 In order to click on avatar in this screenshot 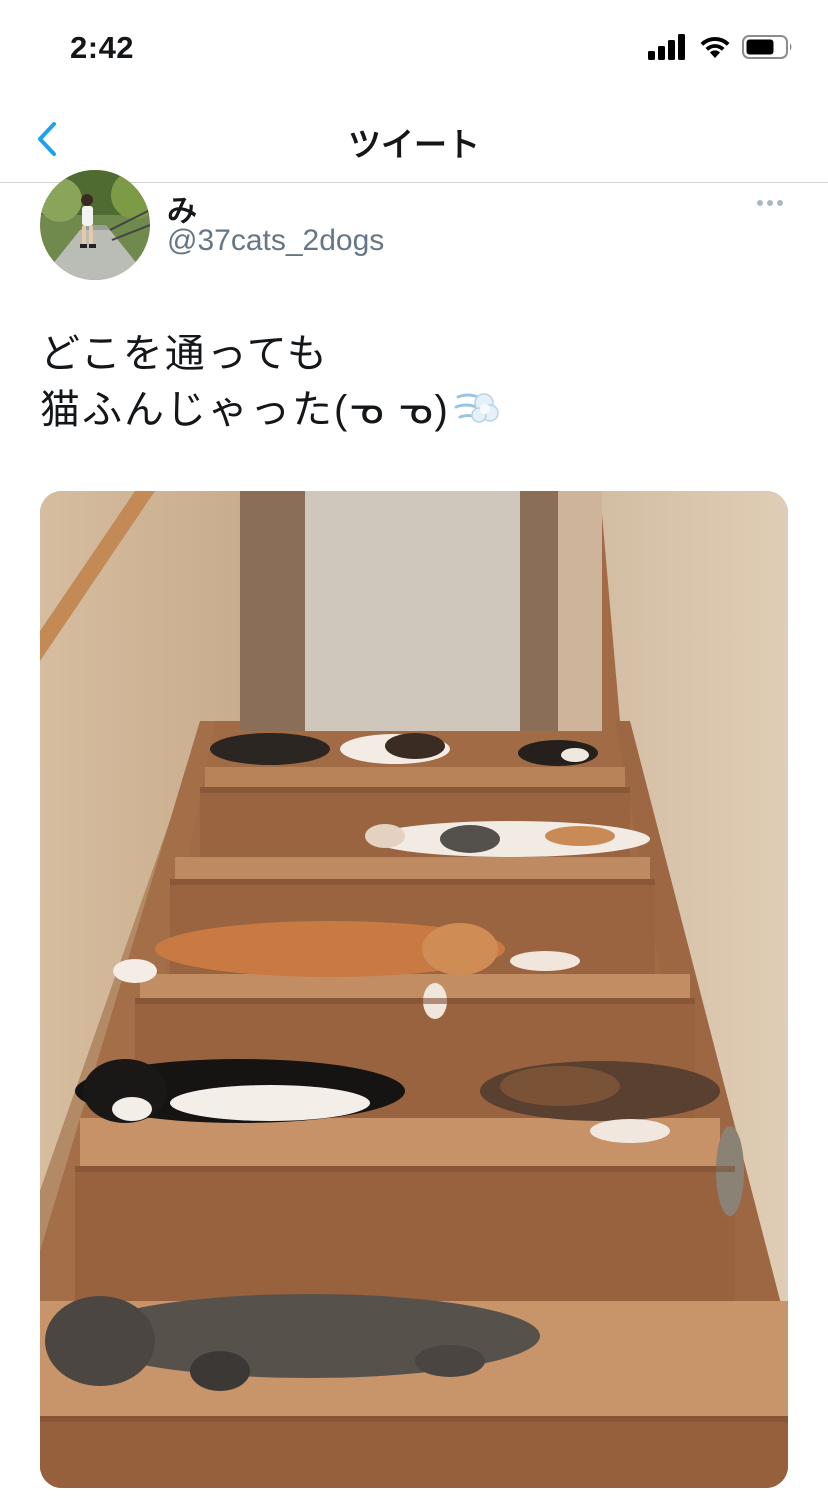, I will do `click(95, 225)`.